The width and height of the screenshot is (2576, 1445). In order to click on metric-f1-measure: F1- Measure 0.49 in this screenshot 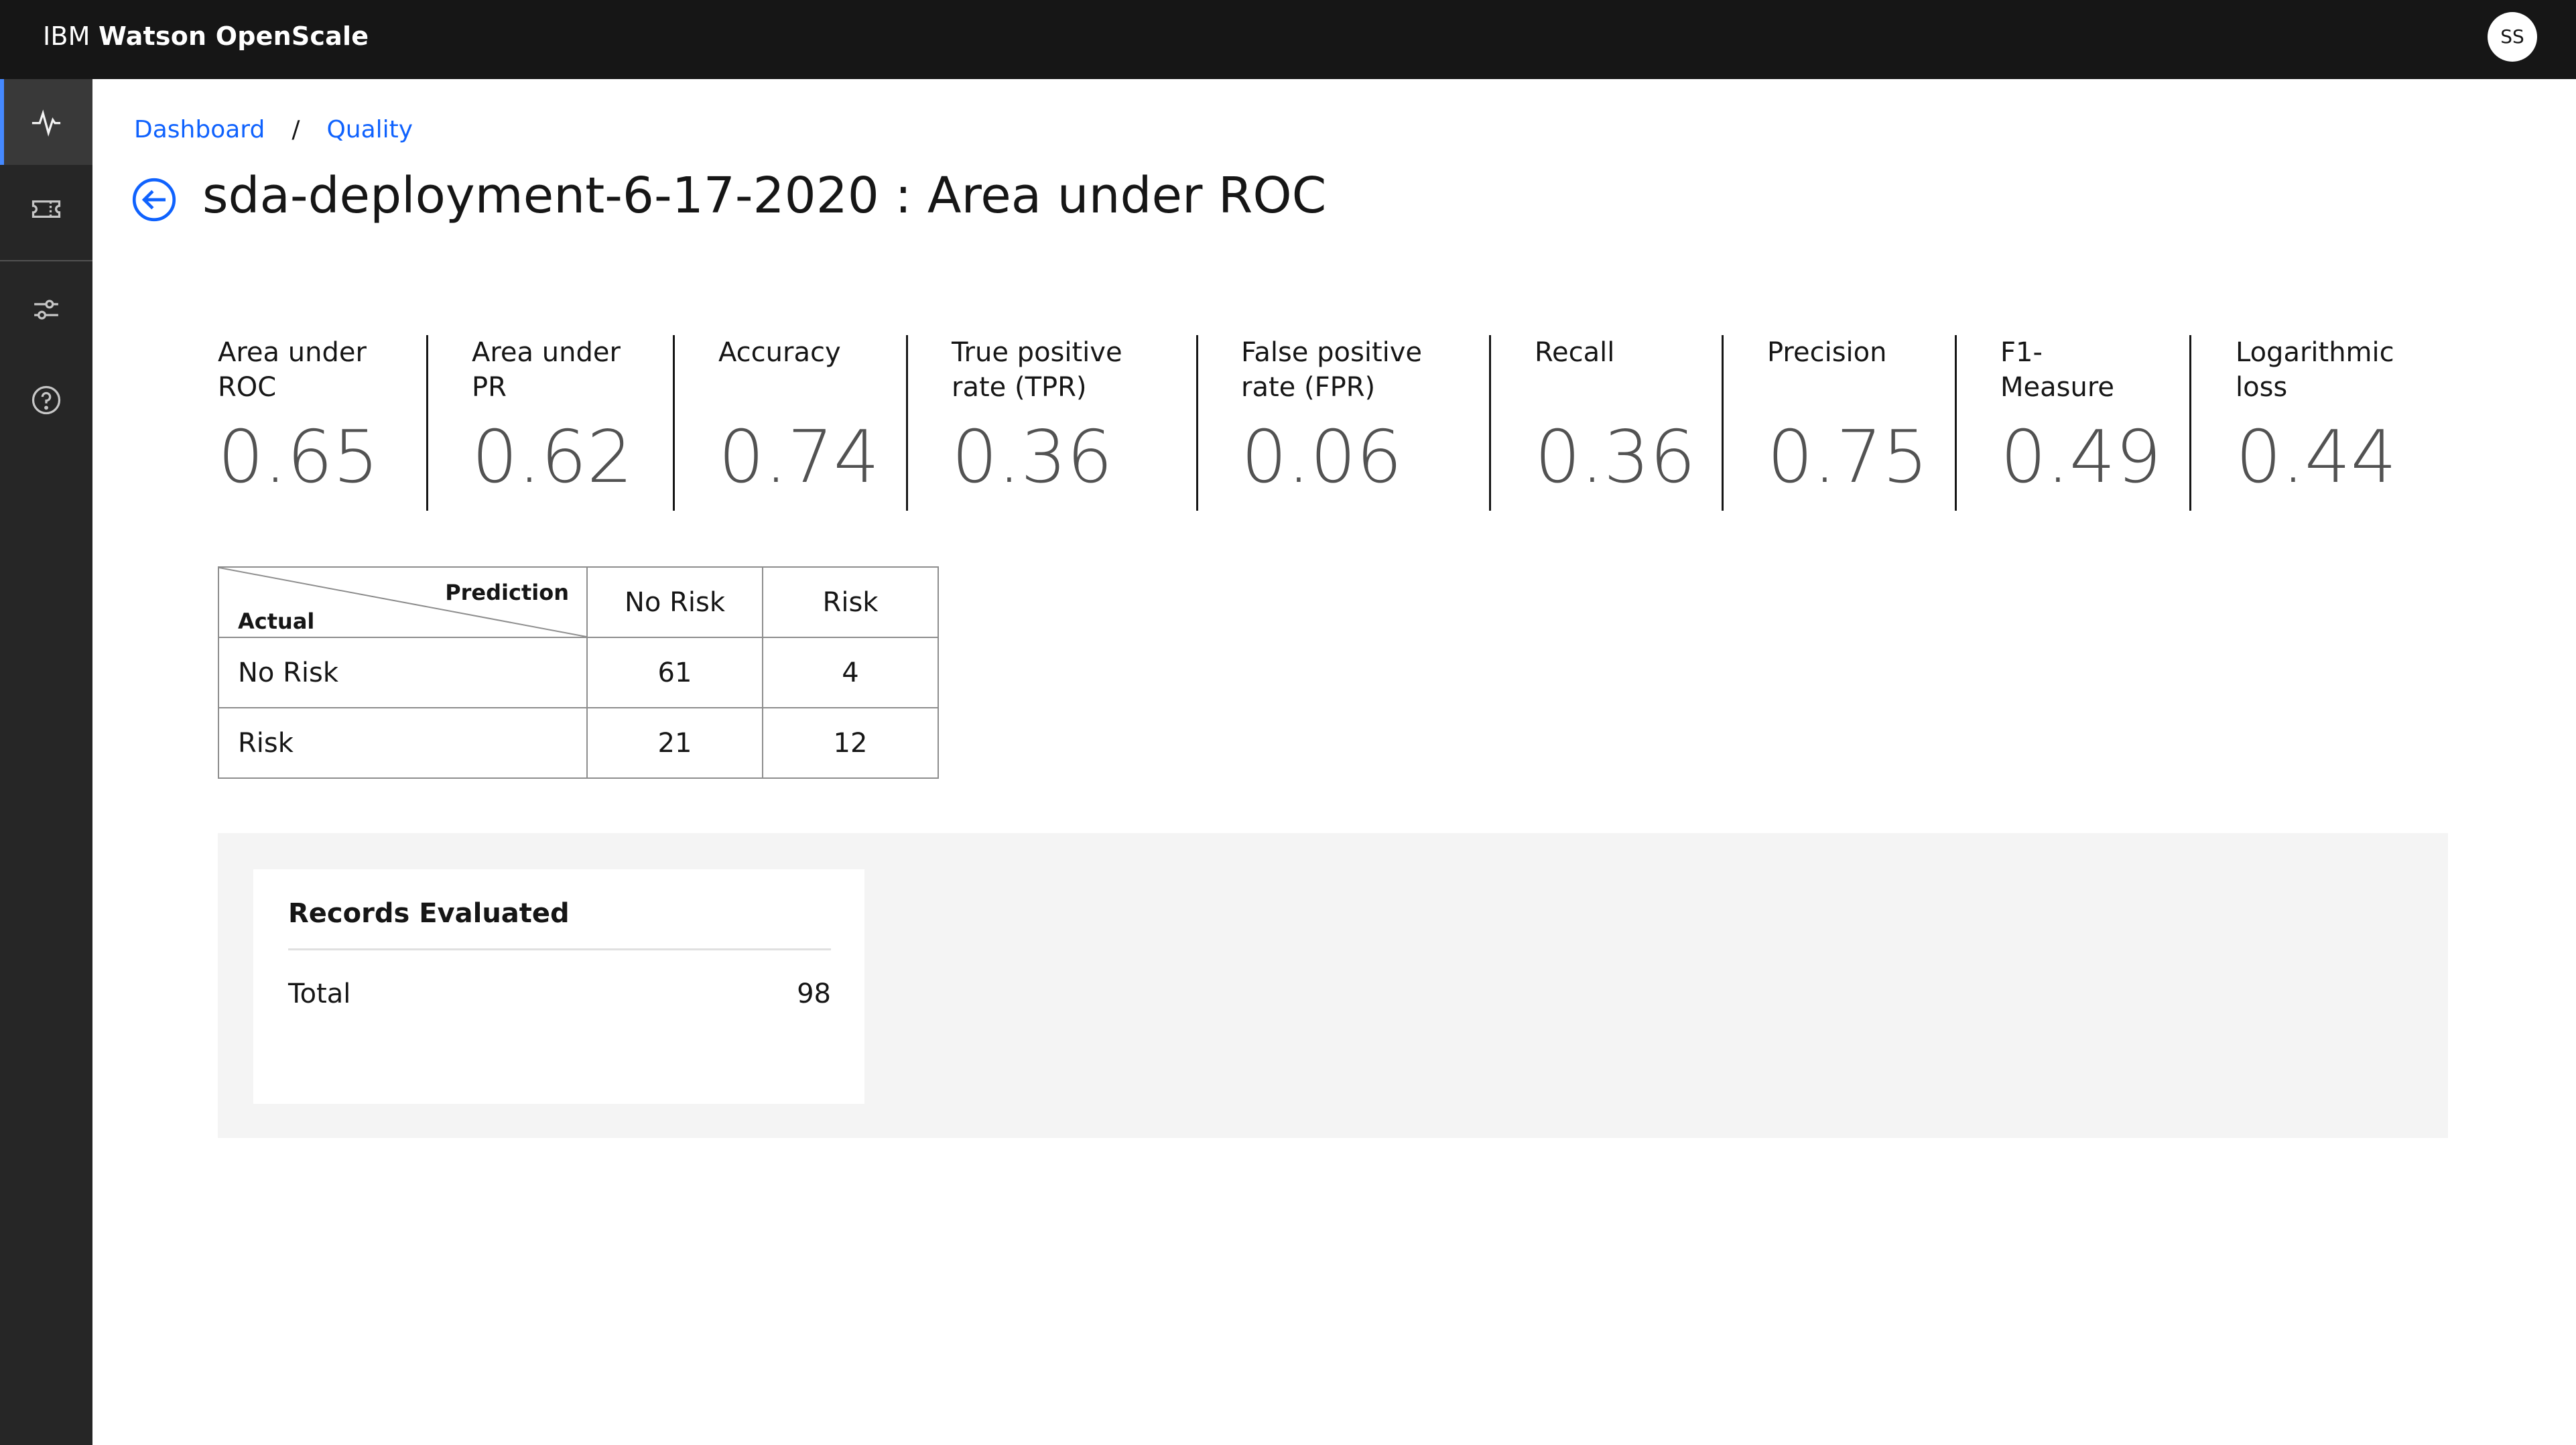, I will do `click(2080, 422)`.